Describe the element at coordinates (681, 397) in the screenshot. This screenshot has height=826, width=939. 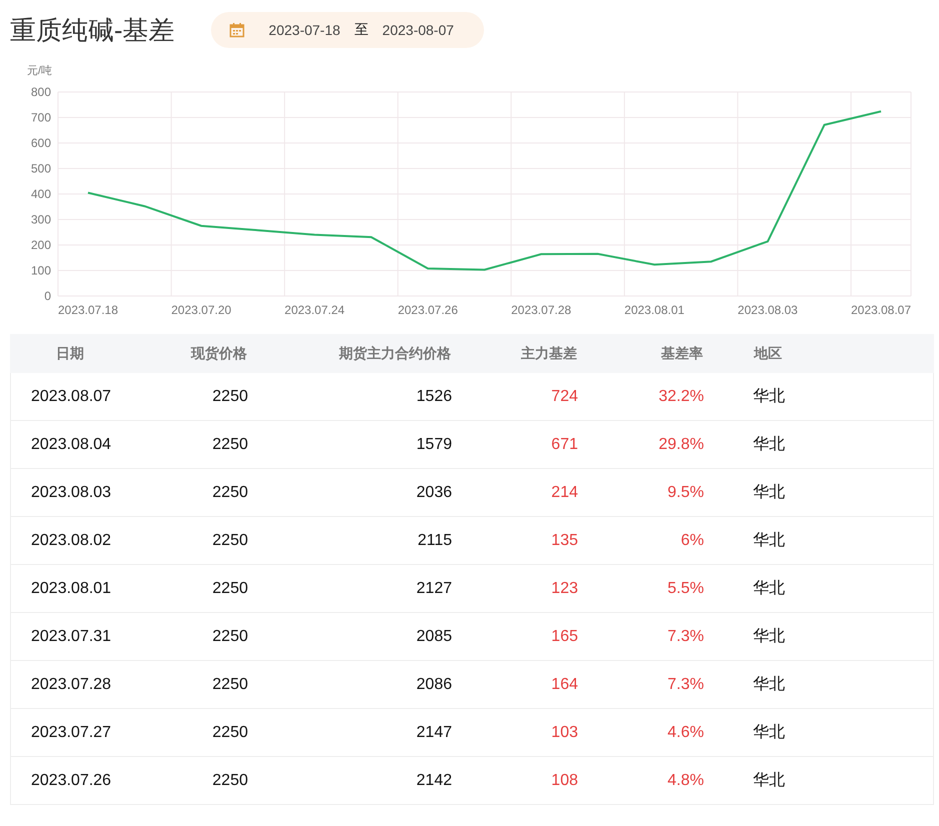
I see `table-cell: 32.2%` at that location.